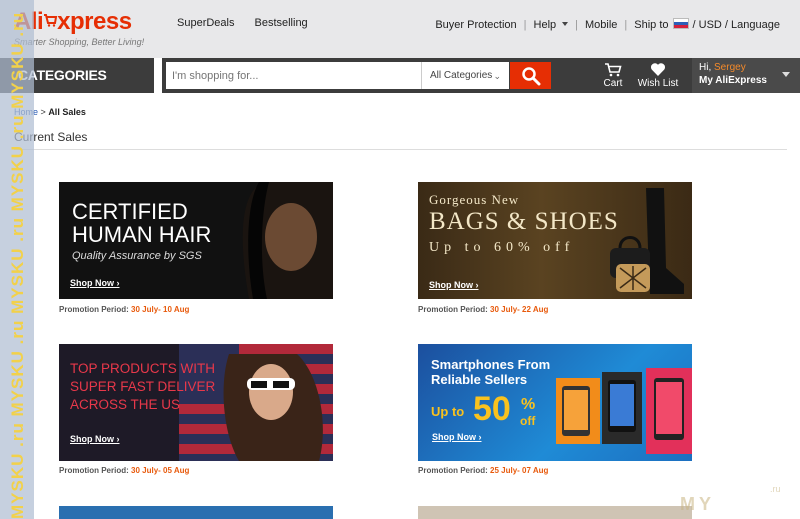 The width and height of the screenshot is (800, 519). Describe the element at coordinates (160, 470) in the screenshot. I see `promo-dates: 30 July- 05 Aug` at that location.